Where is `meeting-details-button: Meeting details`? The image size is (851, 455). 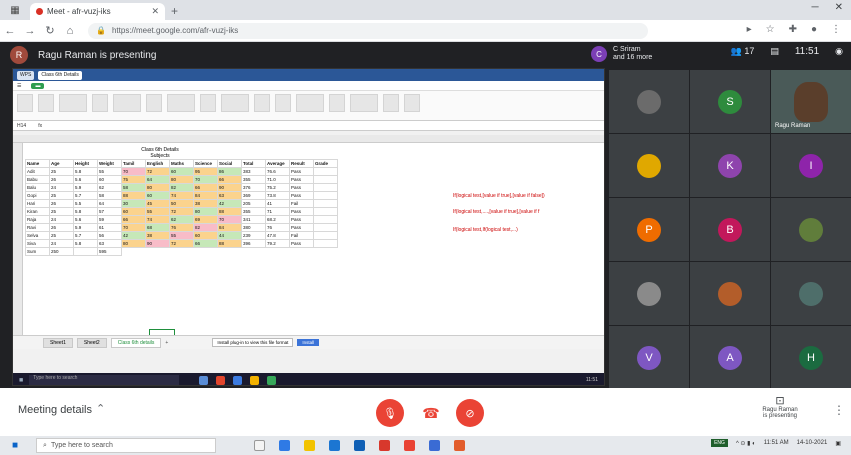 meeting-details-button: Meeting details is located at coordinates (55, 410).